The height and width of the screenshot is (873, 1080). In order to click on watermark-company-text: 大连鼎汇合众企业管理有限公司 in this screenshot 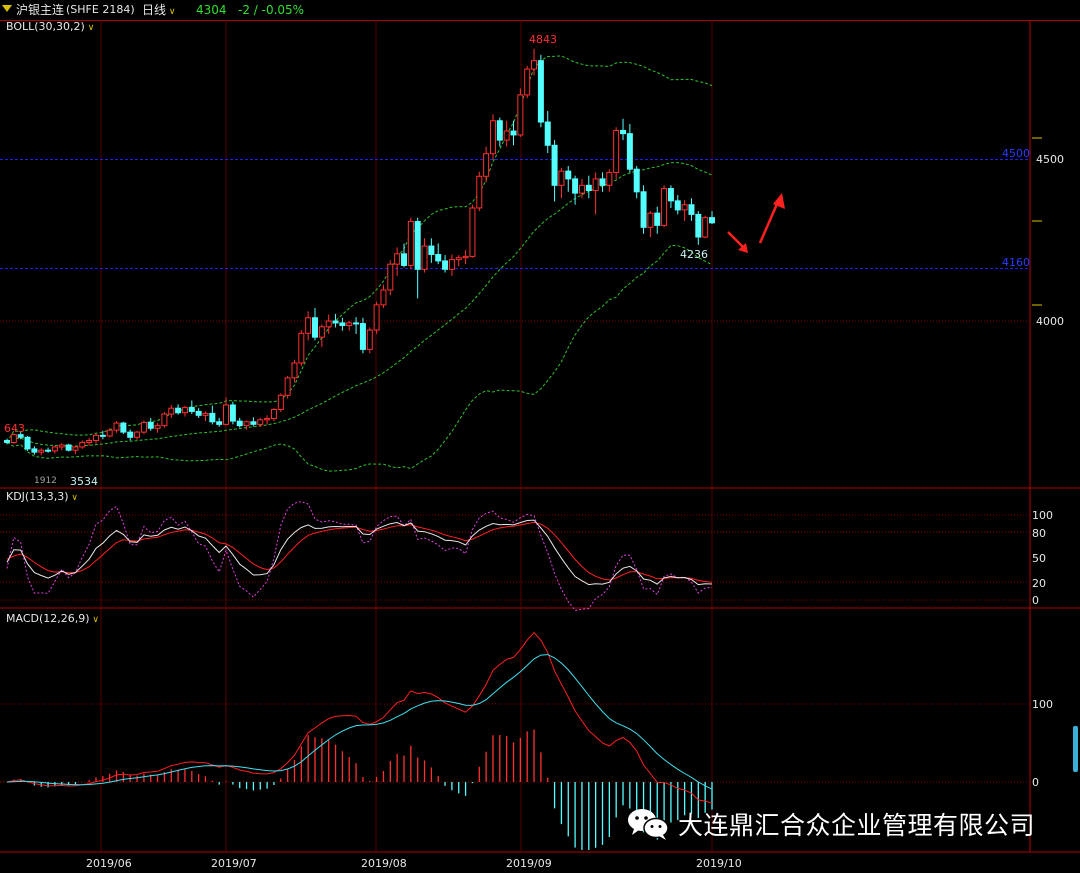, I will do `click(857, 825)`.